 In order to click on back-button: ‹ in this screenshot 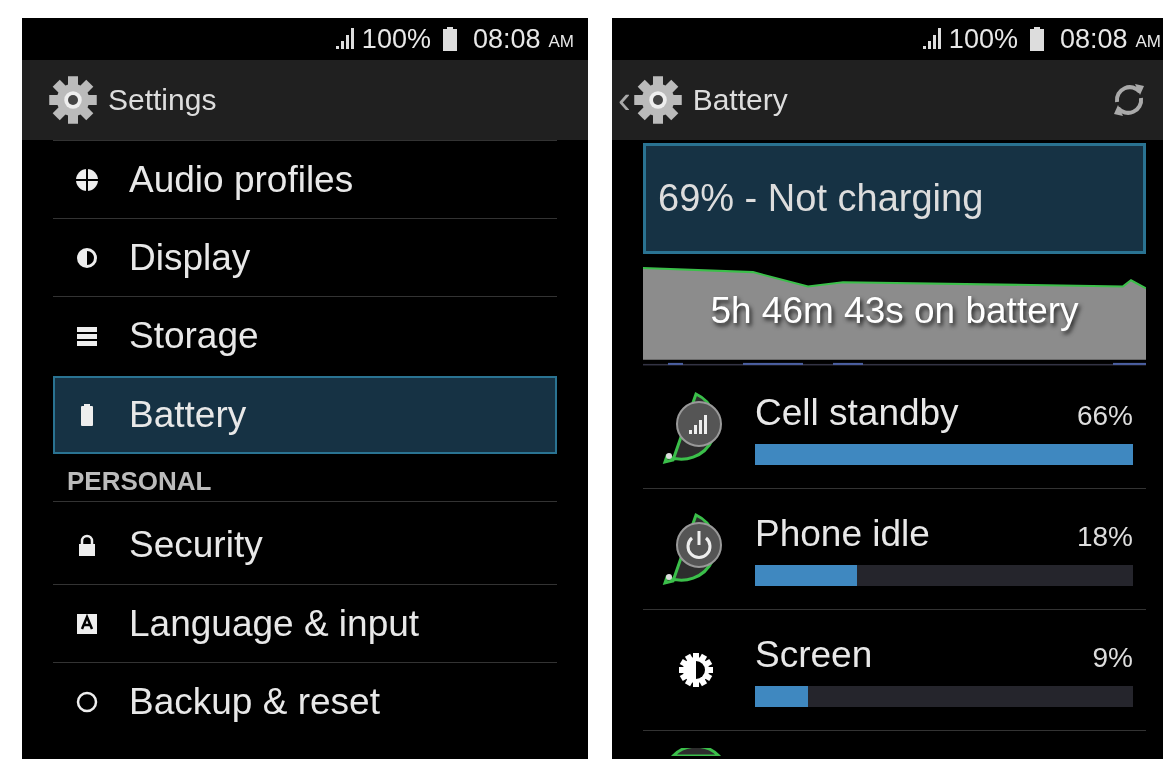, I will do `click(624, 100)`.